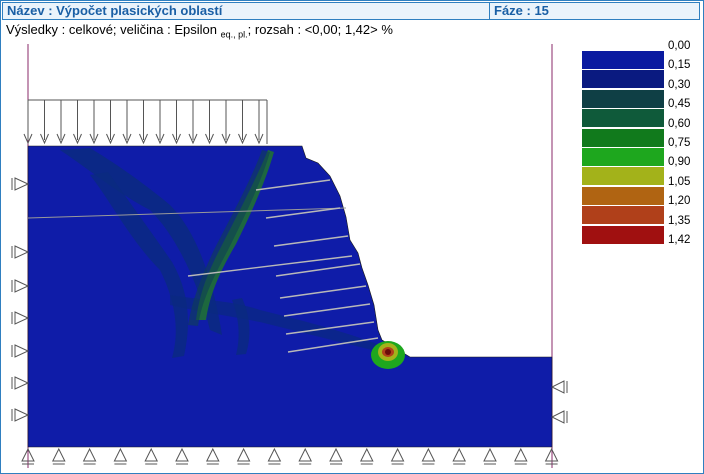 The image size is (704, 474). I want to click on legend-label: 0,30, so click(679, 84).